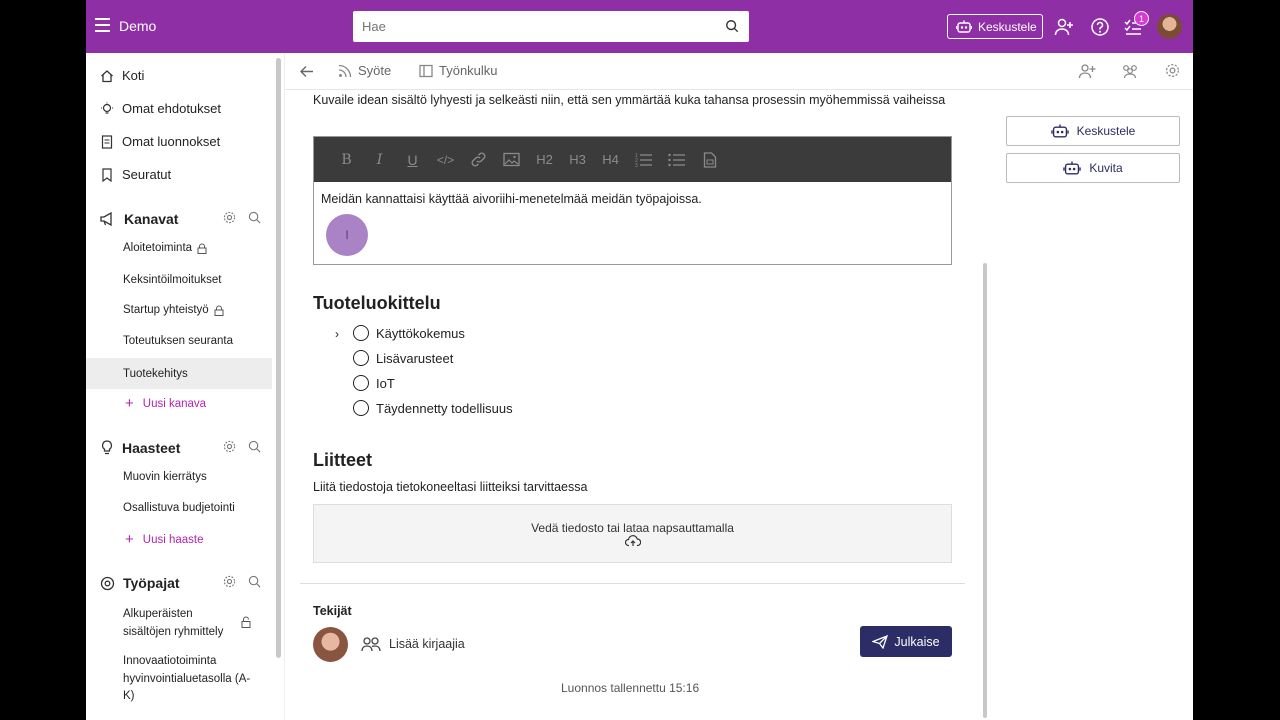 The image size is (1280, 720). Describe the element at coordinates (709, 160) in the screenshot. I see `file-button` at that location.